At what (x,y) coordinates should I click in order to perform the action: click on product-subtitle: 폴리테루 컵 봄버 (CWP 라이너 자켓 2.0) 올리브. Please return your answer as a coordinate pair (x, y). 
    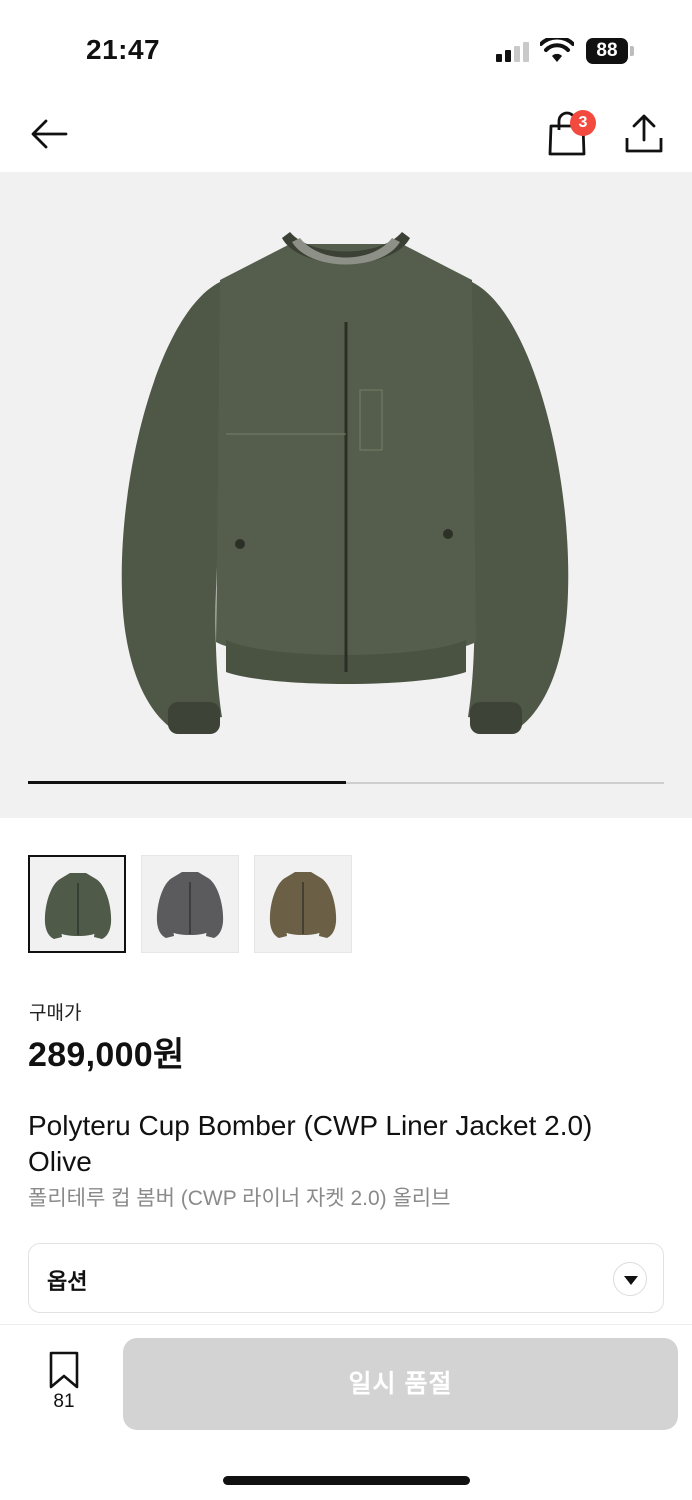
    Looking at the image, I should click on (239, 1198).